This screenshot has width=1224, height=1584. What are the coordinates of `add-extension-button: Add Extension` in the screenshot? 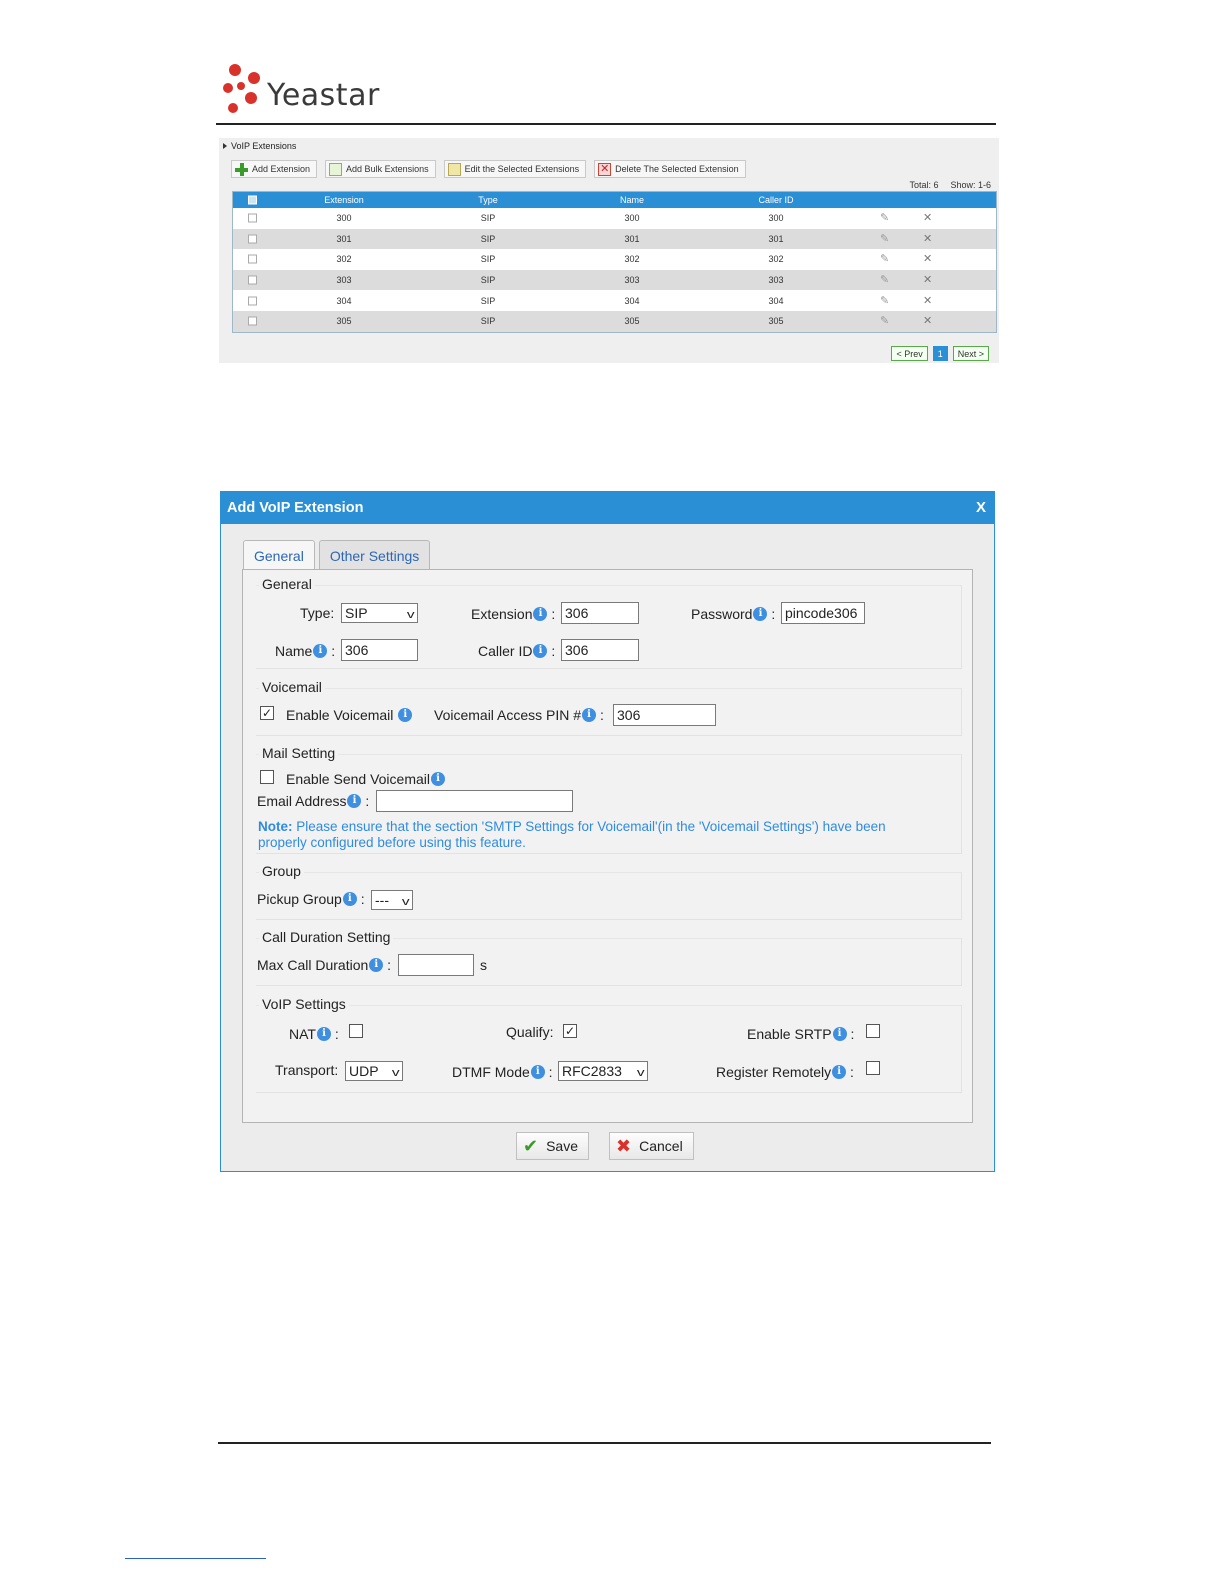 It's located at (274, 169).